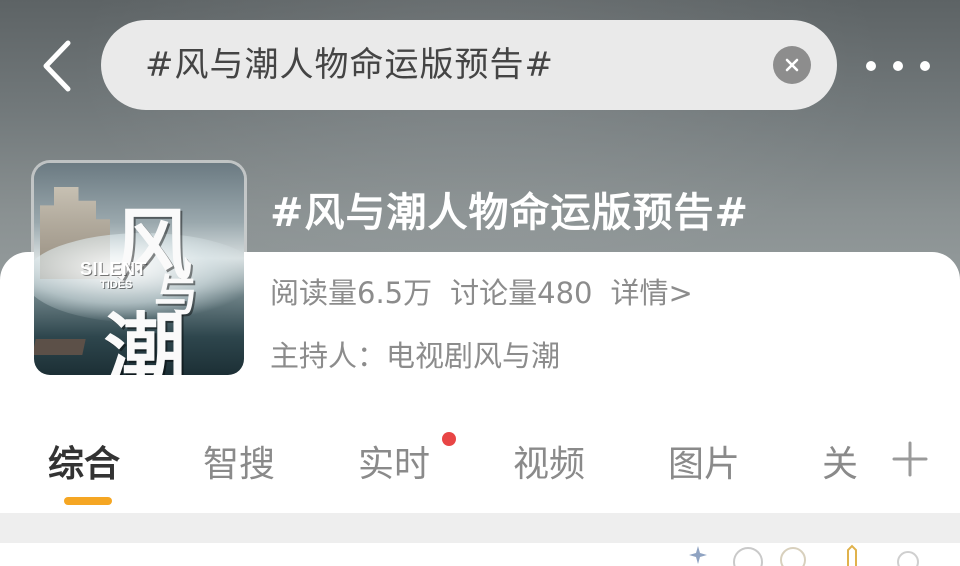 This screenshot has height=566, width=960. What do you see at coordinates (549, 461) in the screenshot?
I see `tab-video: 视频` at bounding box center [549, 461].